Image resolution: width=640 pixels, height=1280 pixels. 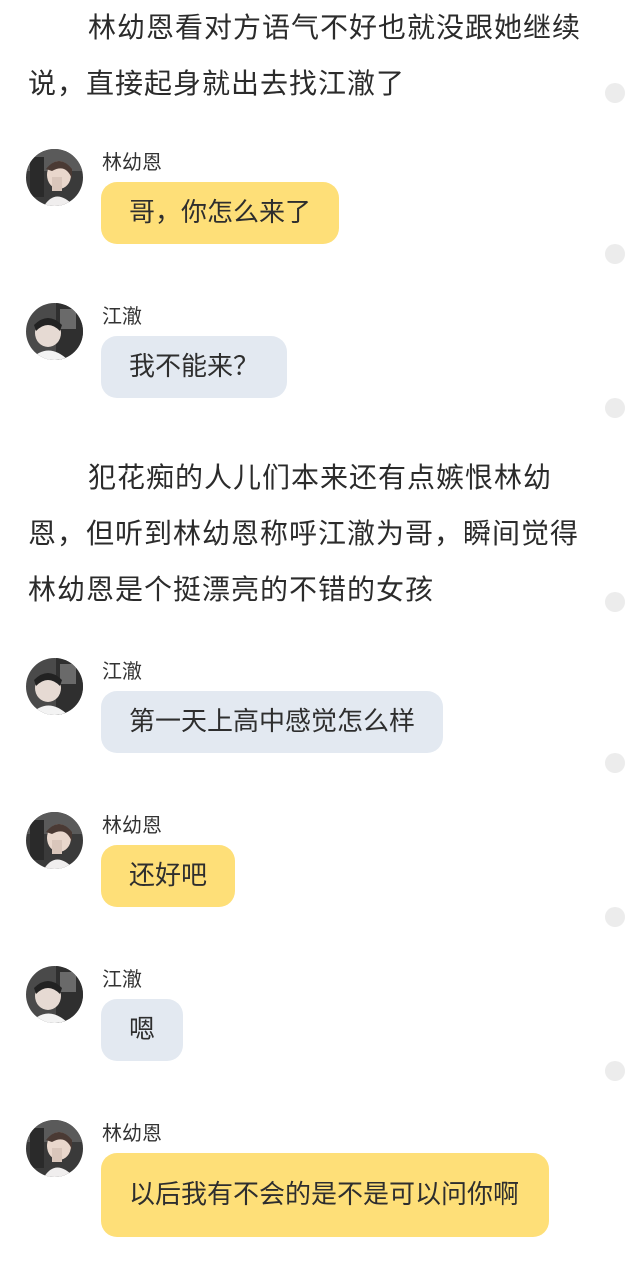 What do you see at coordinates (194, 367) in the screenshot?
I see `chat-bubble: 我不能来？` at bounding box center [194, 367].